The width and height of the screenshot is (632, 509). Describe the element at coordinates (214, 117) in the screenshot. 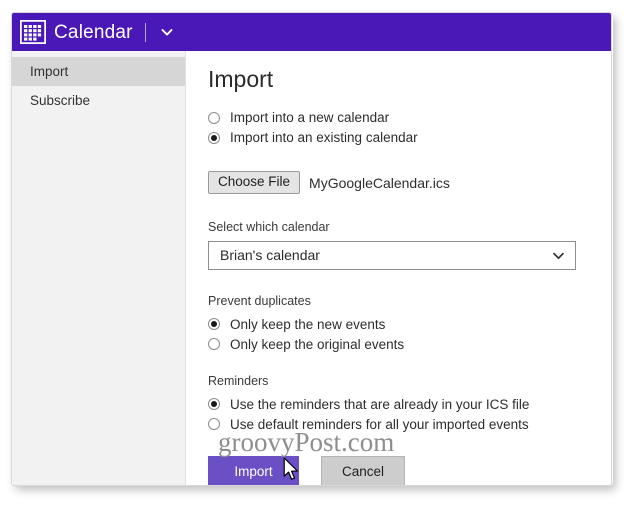

I see `radio-new-calendar` at that location.